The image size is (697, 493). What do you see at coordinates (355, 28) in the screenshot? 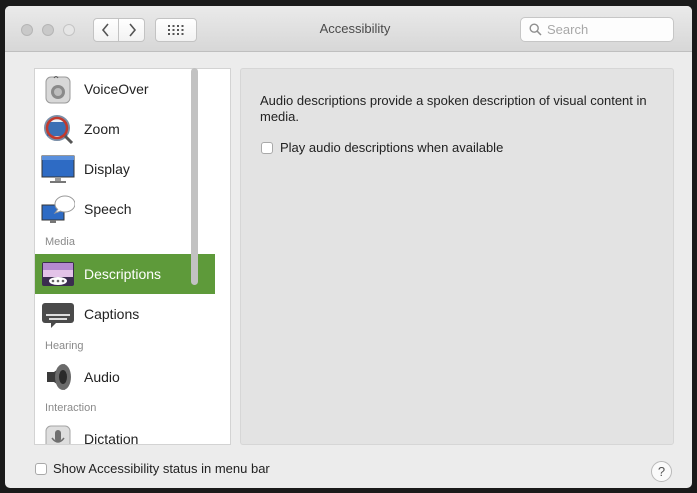
I see `window-title: Accessibility` at bounding box center [355, 28].